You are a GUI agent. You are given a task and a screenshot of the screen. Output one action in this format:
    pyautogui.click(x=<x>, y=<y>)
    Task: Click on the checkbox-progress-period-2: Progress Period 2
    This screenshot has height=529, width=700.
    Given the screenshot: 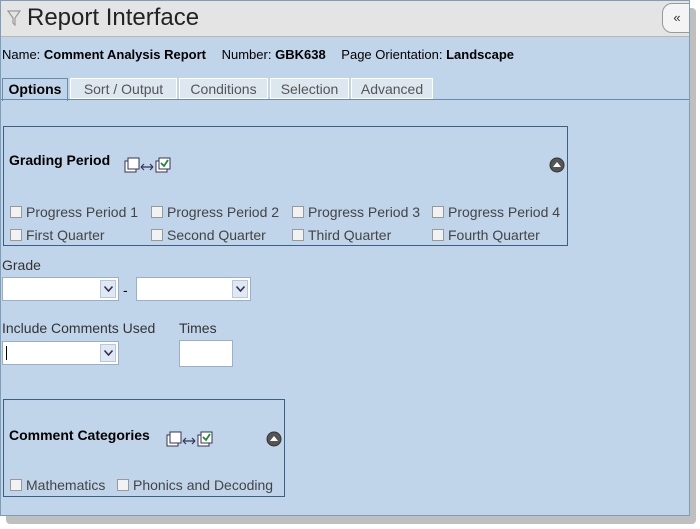 What is the action you would take?
    pyautogui.click(x=215, y=213)
    